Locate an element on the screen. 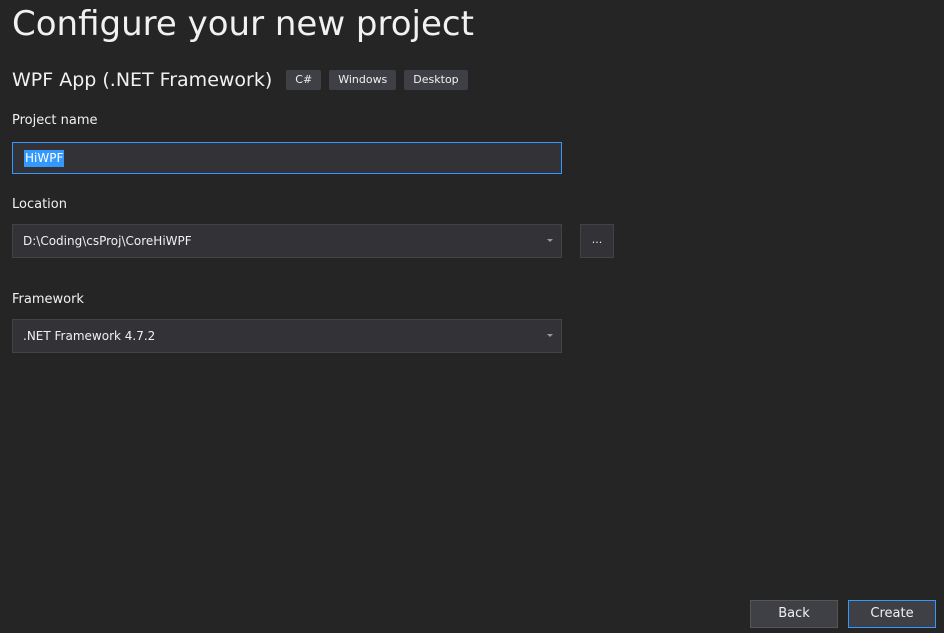 The height and width of the screenshot is (633, 944). tag-language: C# is located at coordinates (304, 80).